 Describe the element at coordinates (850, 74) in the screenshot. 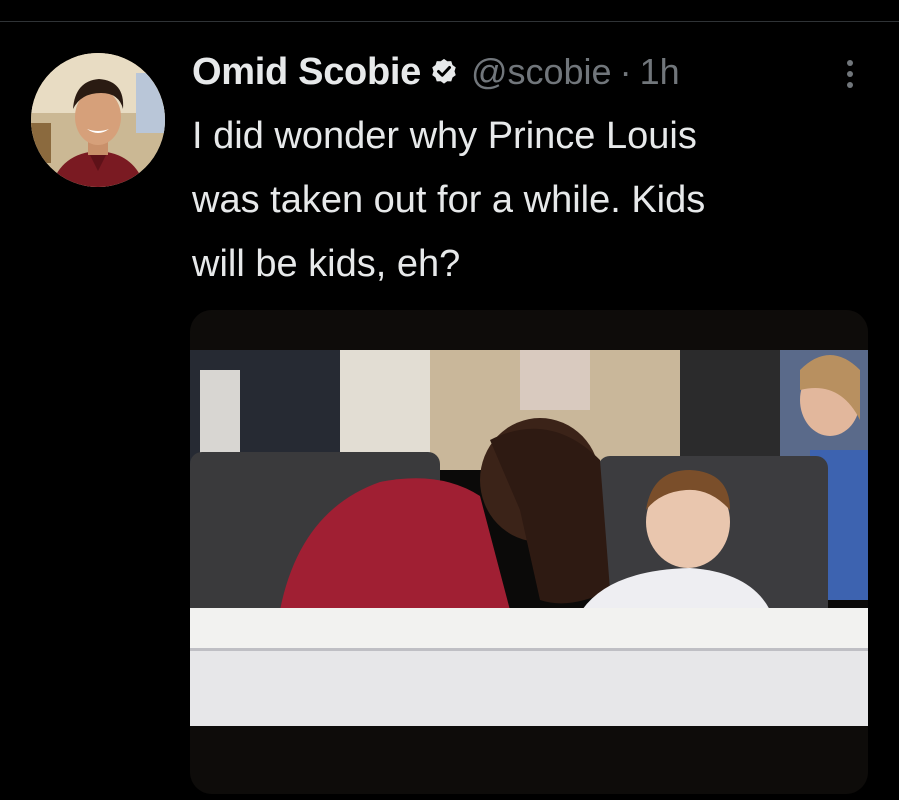

I see `more-options-icon` at that location.